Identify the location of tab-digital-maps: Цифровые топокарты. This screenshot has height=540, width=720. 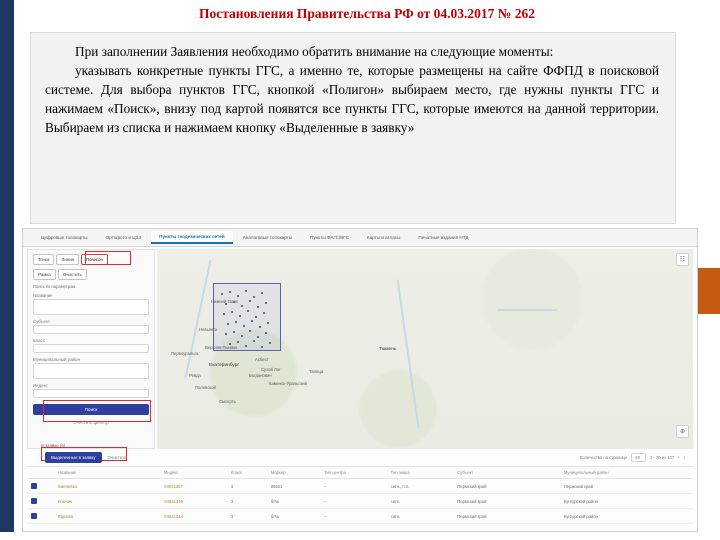
(64, 237).